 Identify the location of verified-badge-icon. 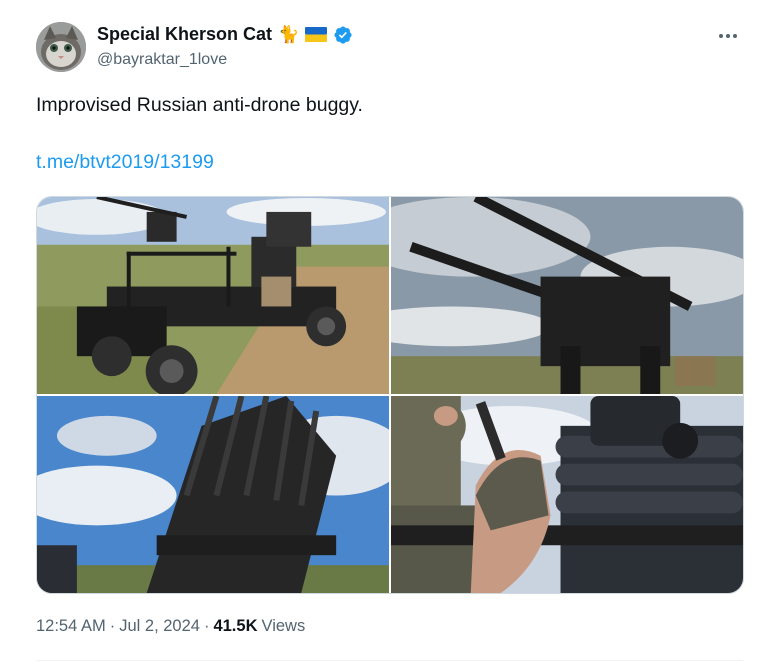
(343, 35).